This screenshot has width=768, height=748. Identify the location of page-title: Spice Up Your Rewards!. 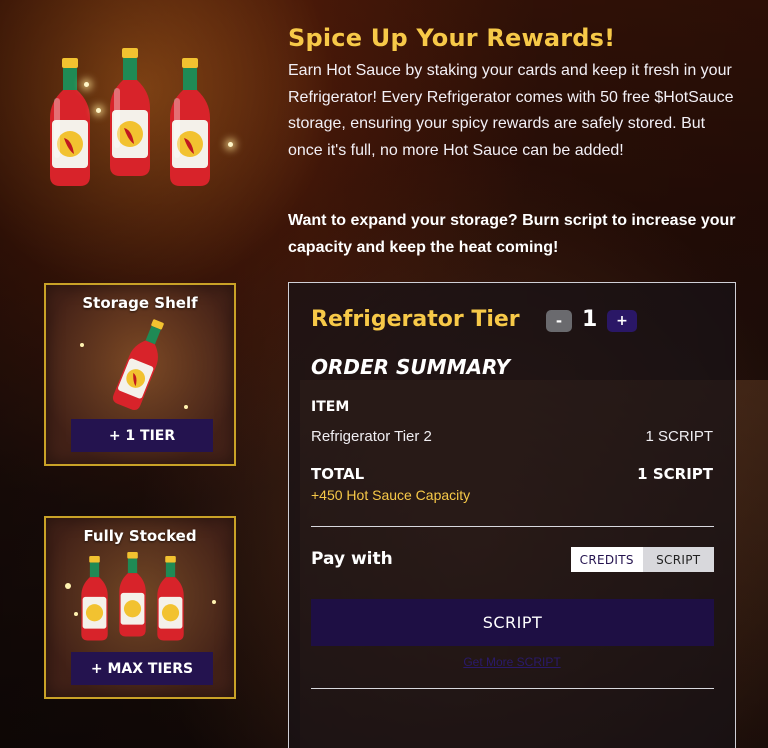
(452, 38).